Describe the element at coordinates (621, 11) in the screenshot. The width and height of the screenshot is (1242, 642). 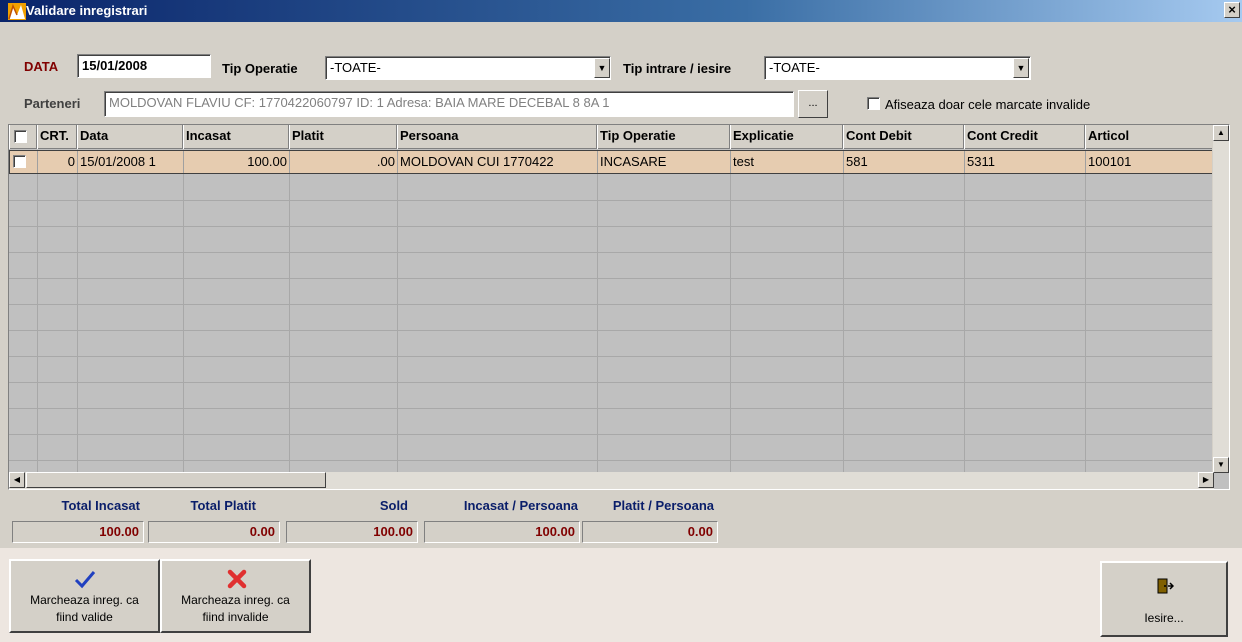
I see `title-bar: Validare inregistrari ×` at that location.